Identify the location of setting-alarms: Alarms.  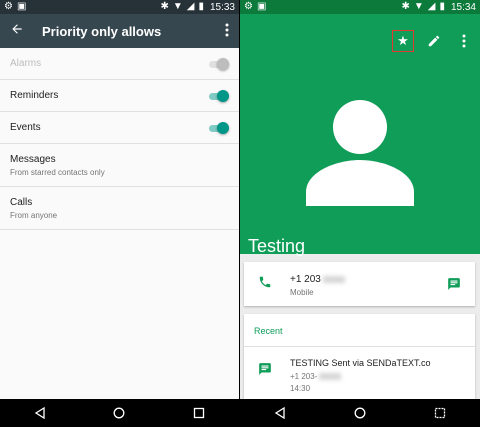
(119, 64).